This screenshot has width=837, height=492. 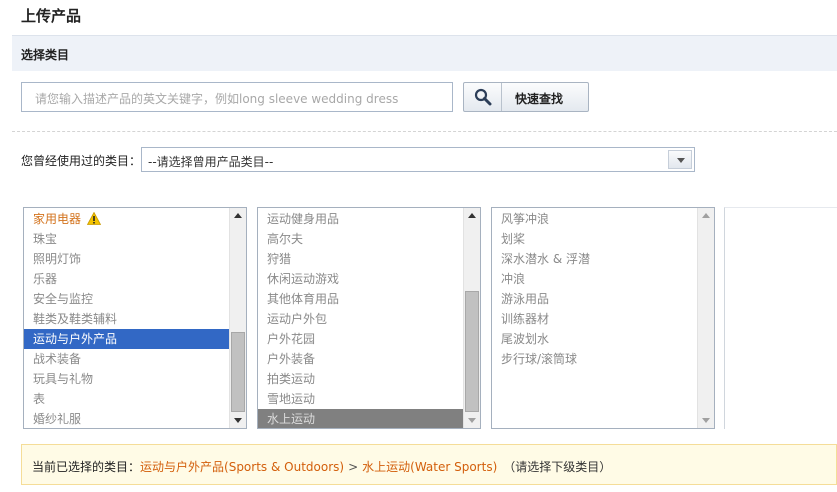 What do you see at coordinates (39, 399) in the screenshot?
I see `category-item-label: 表` at bounding box center [39, 399].